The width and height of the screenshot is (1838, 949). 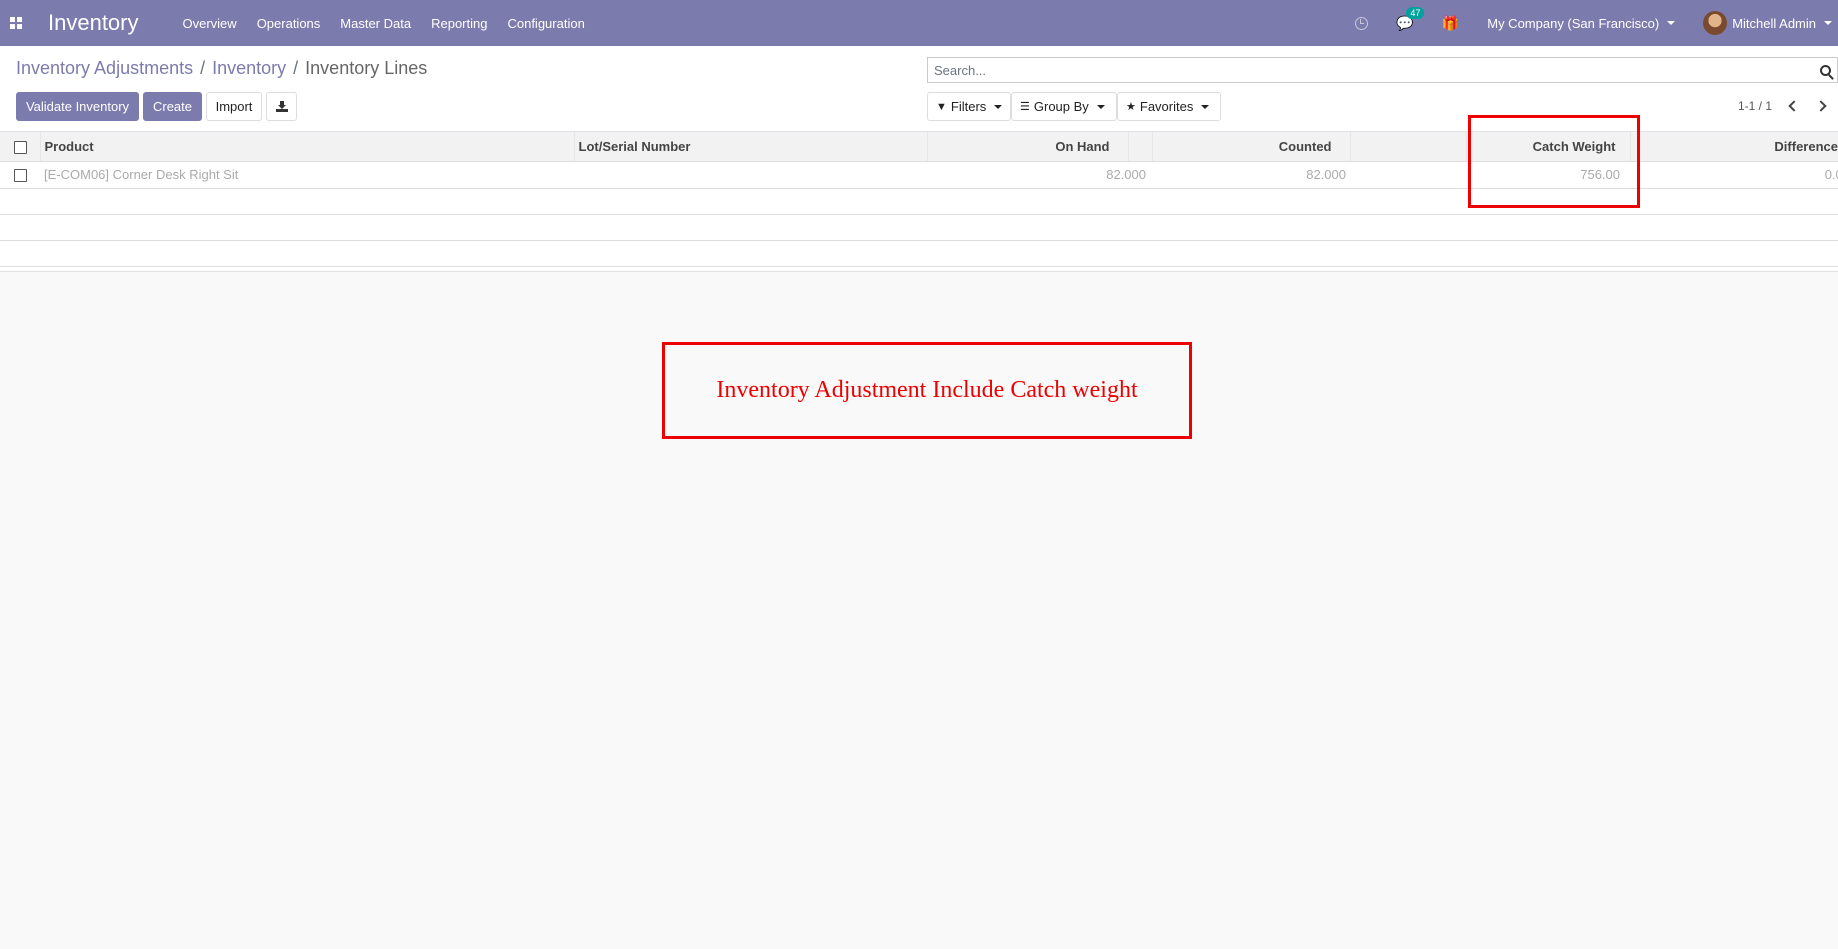 I want to click on cell-lot, so click(x=750, y=175).